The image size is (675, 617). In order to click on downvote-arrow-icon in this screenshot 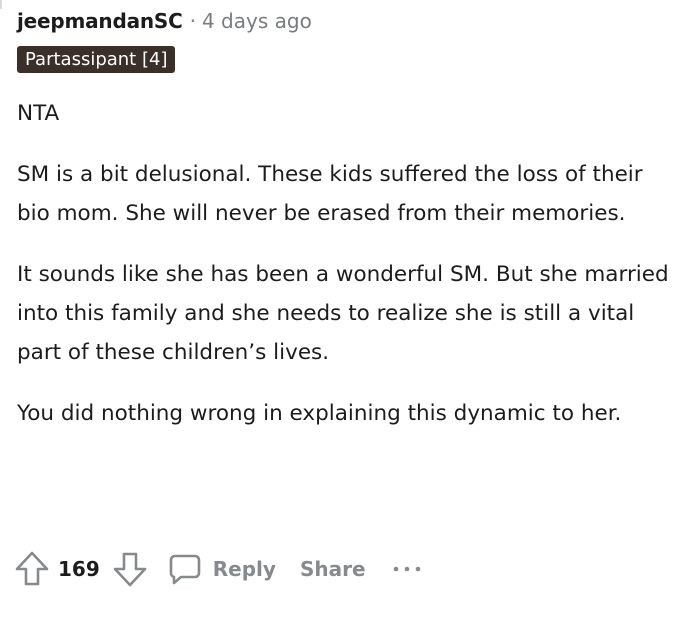, I will do `click(130, 569)`.